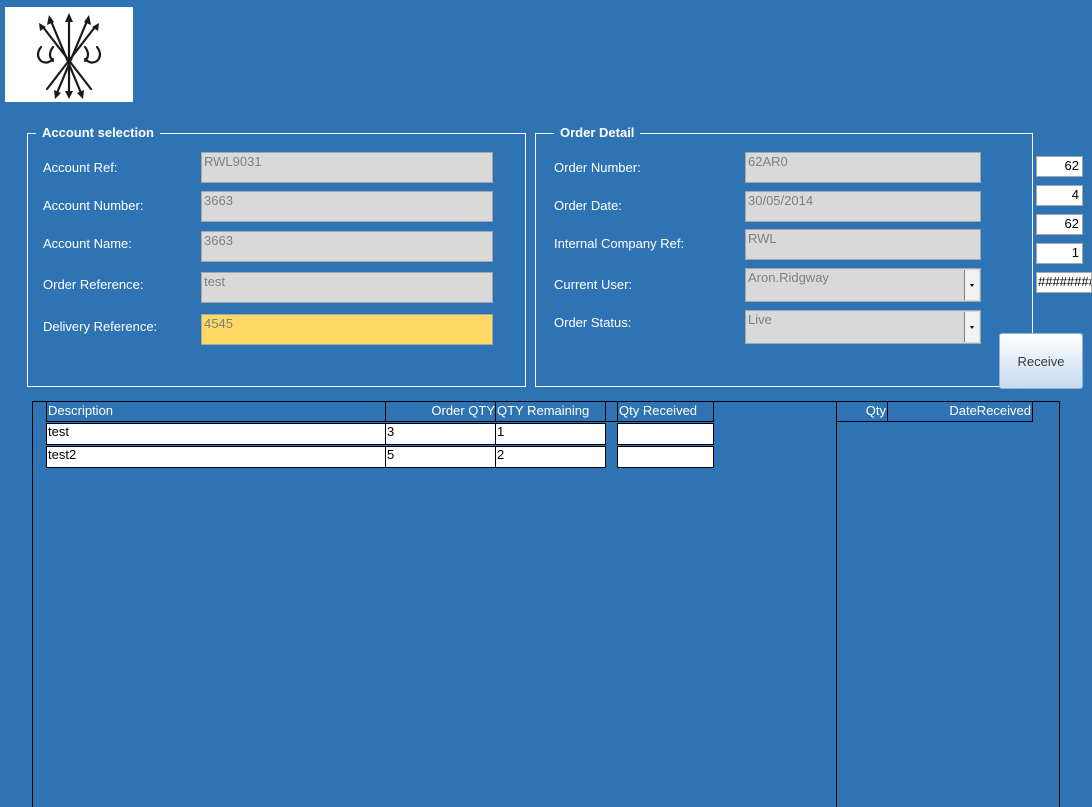 This screenshot has height=807, width=1092. What do you see at coordinates (863, 167) in the screenshot?
I see `order-number-field: 62AR0` at bounding box center [863, 167].